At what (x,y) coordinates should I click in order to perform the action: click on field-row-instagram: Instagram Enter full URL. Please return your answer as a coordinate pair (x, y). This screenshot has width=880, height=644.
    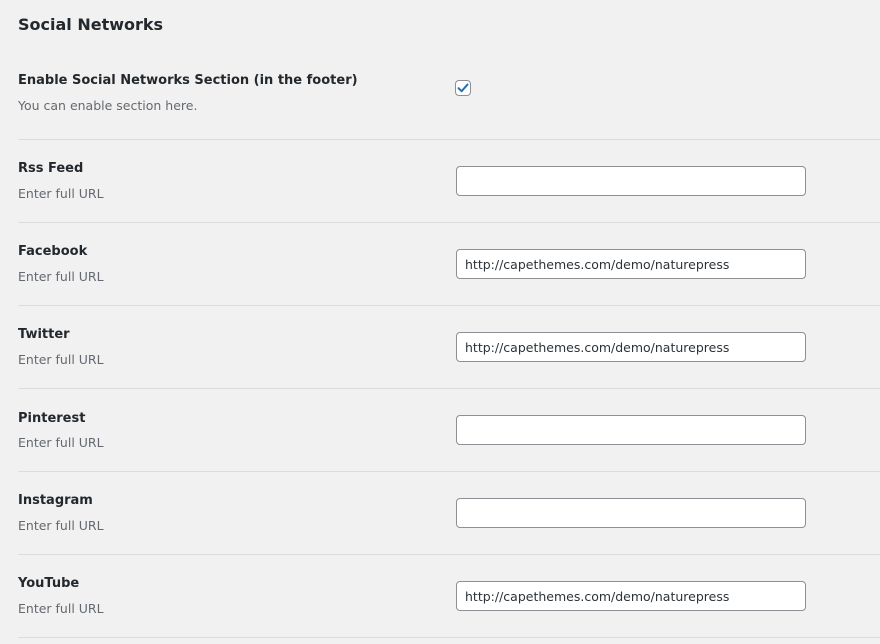
    Looking at the image, I should click on (449, 513).